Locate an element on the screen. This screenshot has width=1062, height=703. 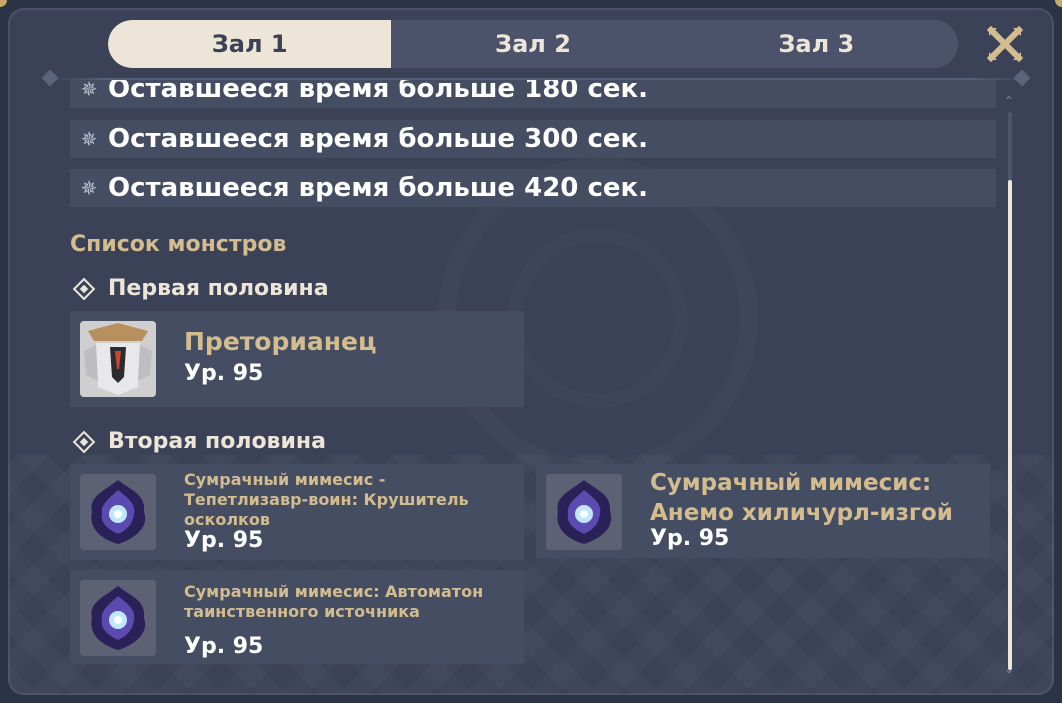
monster-list-title: Список монстров is located at coordinates (178, 244).